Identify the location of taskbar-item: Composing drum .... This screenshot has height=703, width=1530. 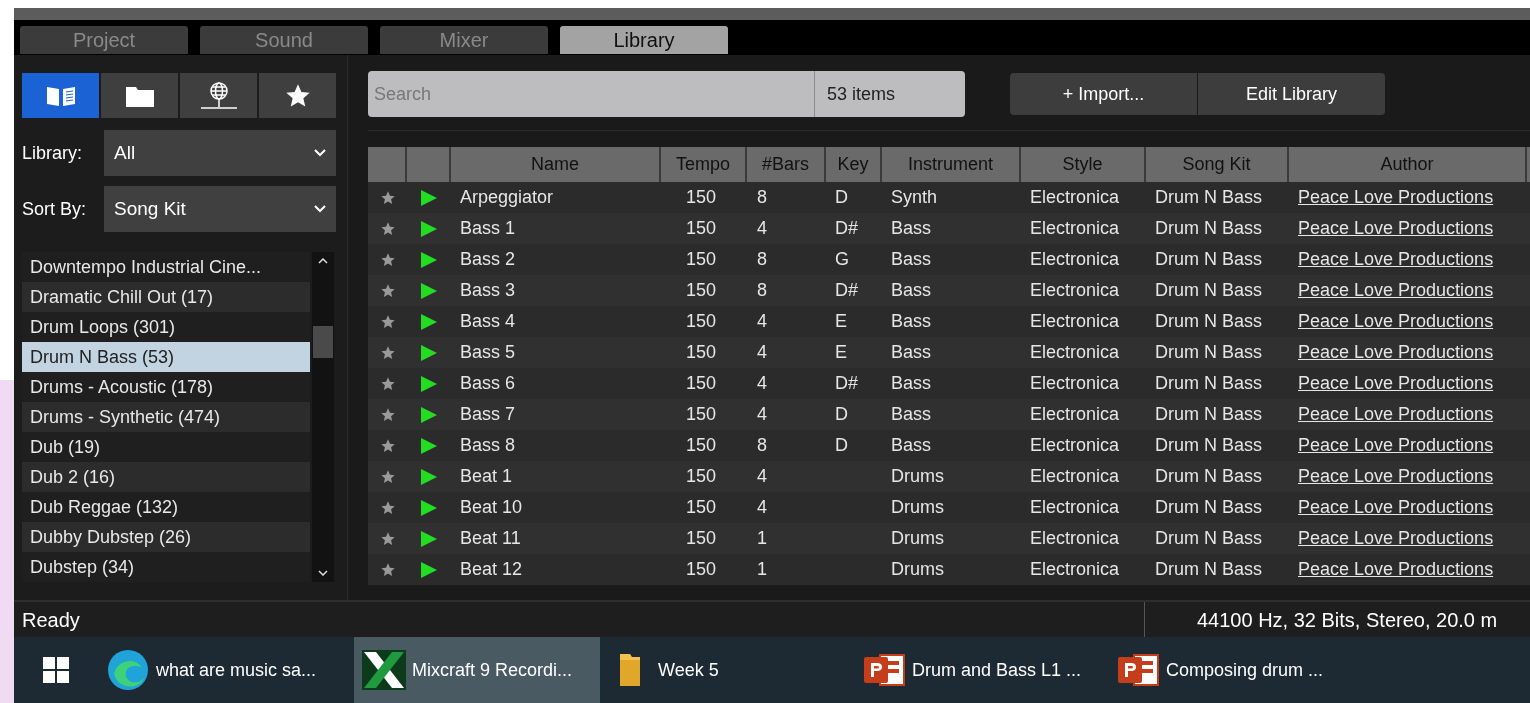
(1232, 670).